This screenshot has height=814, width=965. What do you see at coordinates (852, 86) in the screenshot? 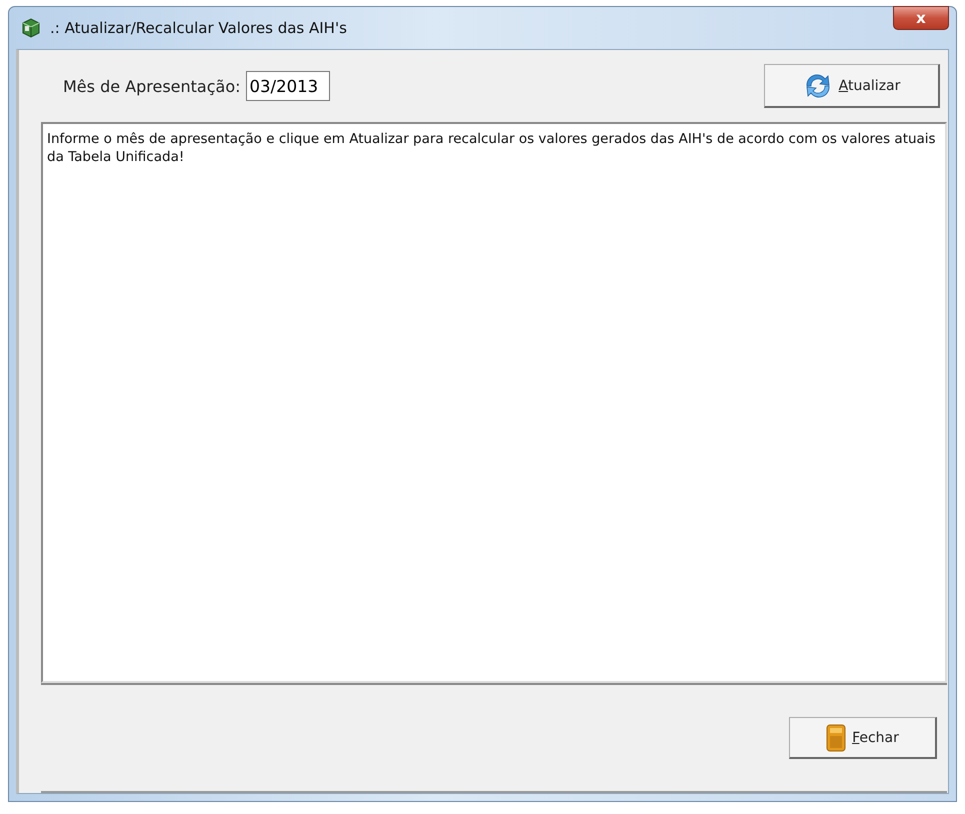
I see `update-button: Atualizar` at bounding box center [852, 86].